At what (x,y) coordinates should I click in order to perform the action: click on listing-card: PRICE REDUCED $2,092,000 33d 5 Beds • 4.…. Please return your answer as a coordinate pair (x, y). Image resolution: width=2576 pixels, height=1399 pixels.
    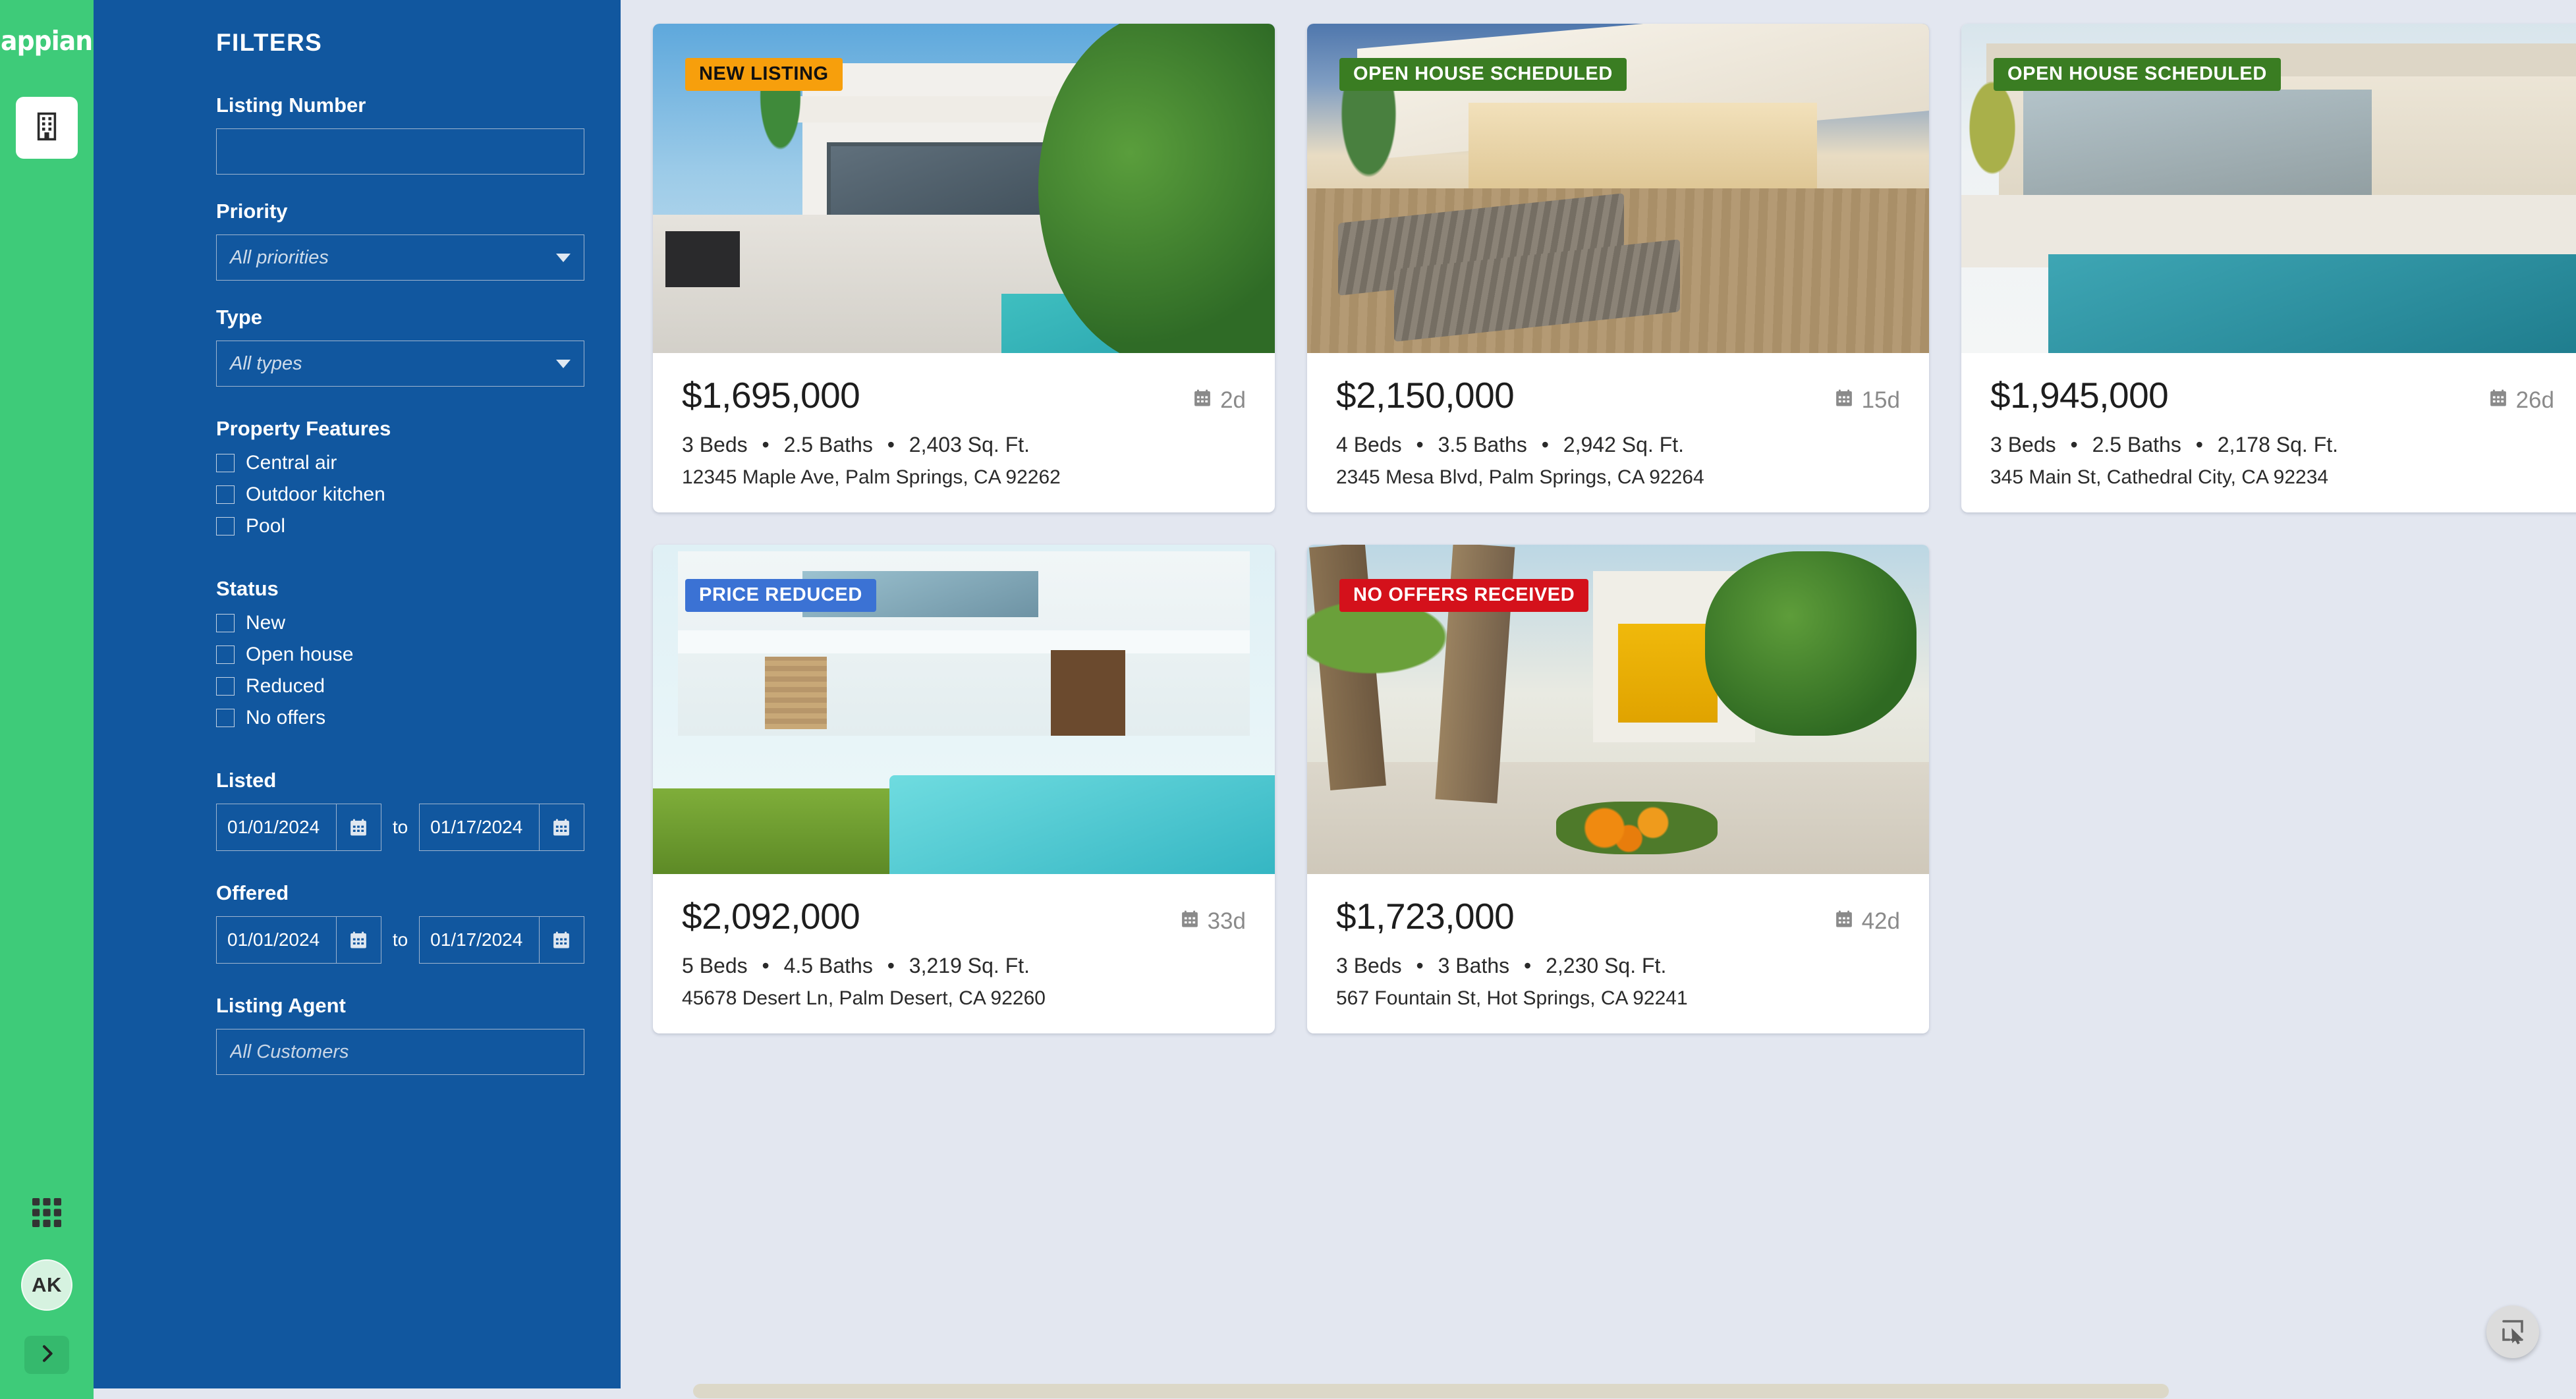
    Looking at the image, I should click on (964, 789).